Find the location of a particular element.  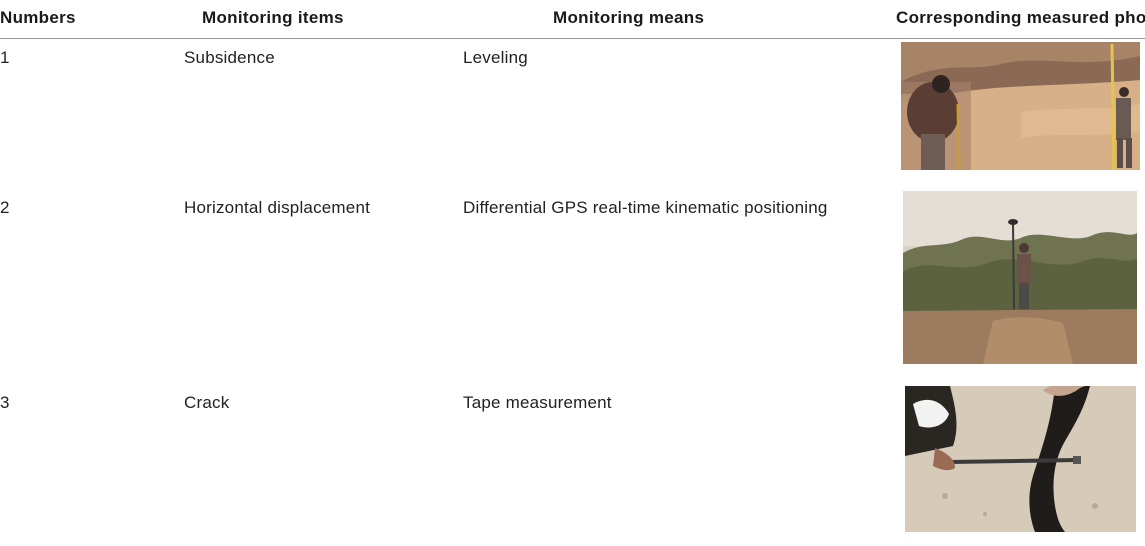

row-number: 3 is located at coordinates (5, 402).